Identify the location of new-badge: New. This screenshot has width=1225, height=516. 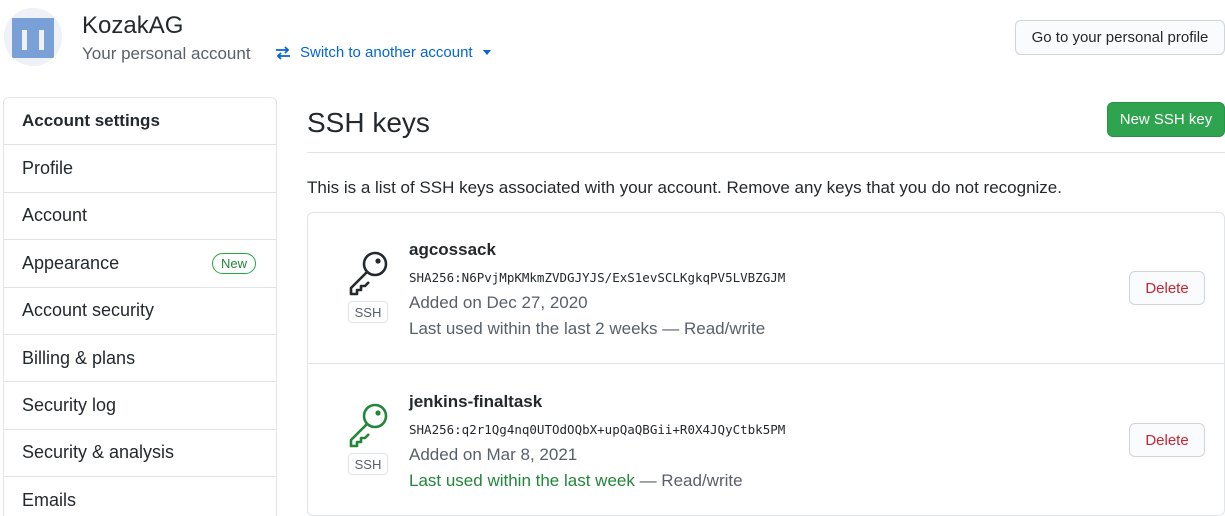
(233, 263).